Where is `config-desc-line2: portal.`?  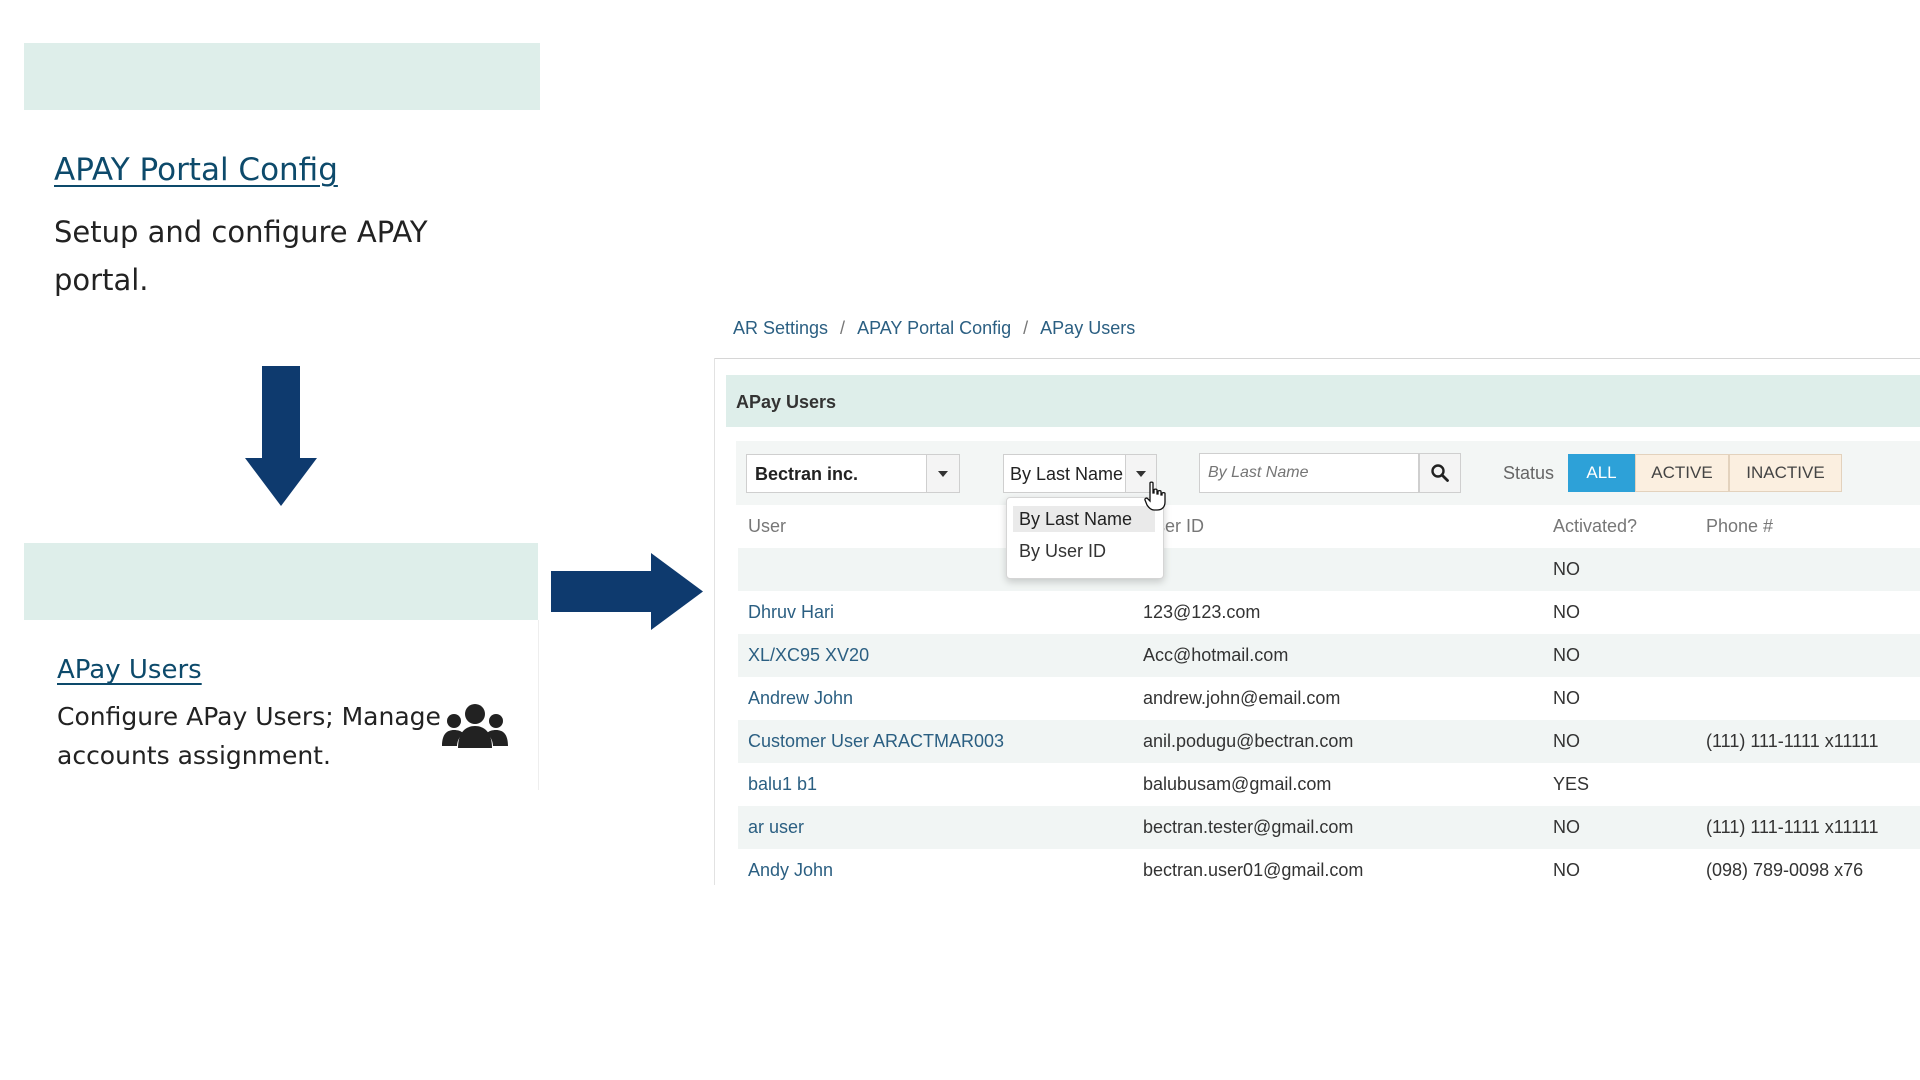 config-desc-line2: portal. is located at coordinates (101, 280).